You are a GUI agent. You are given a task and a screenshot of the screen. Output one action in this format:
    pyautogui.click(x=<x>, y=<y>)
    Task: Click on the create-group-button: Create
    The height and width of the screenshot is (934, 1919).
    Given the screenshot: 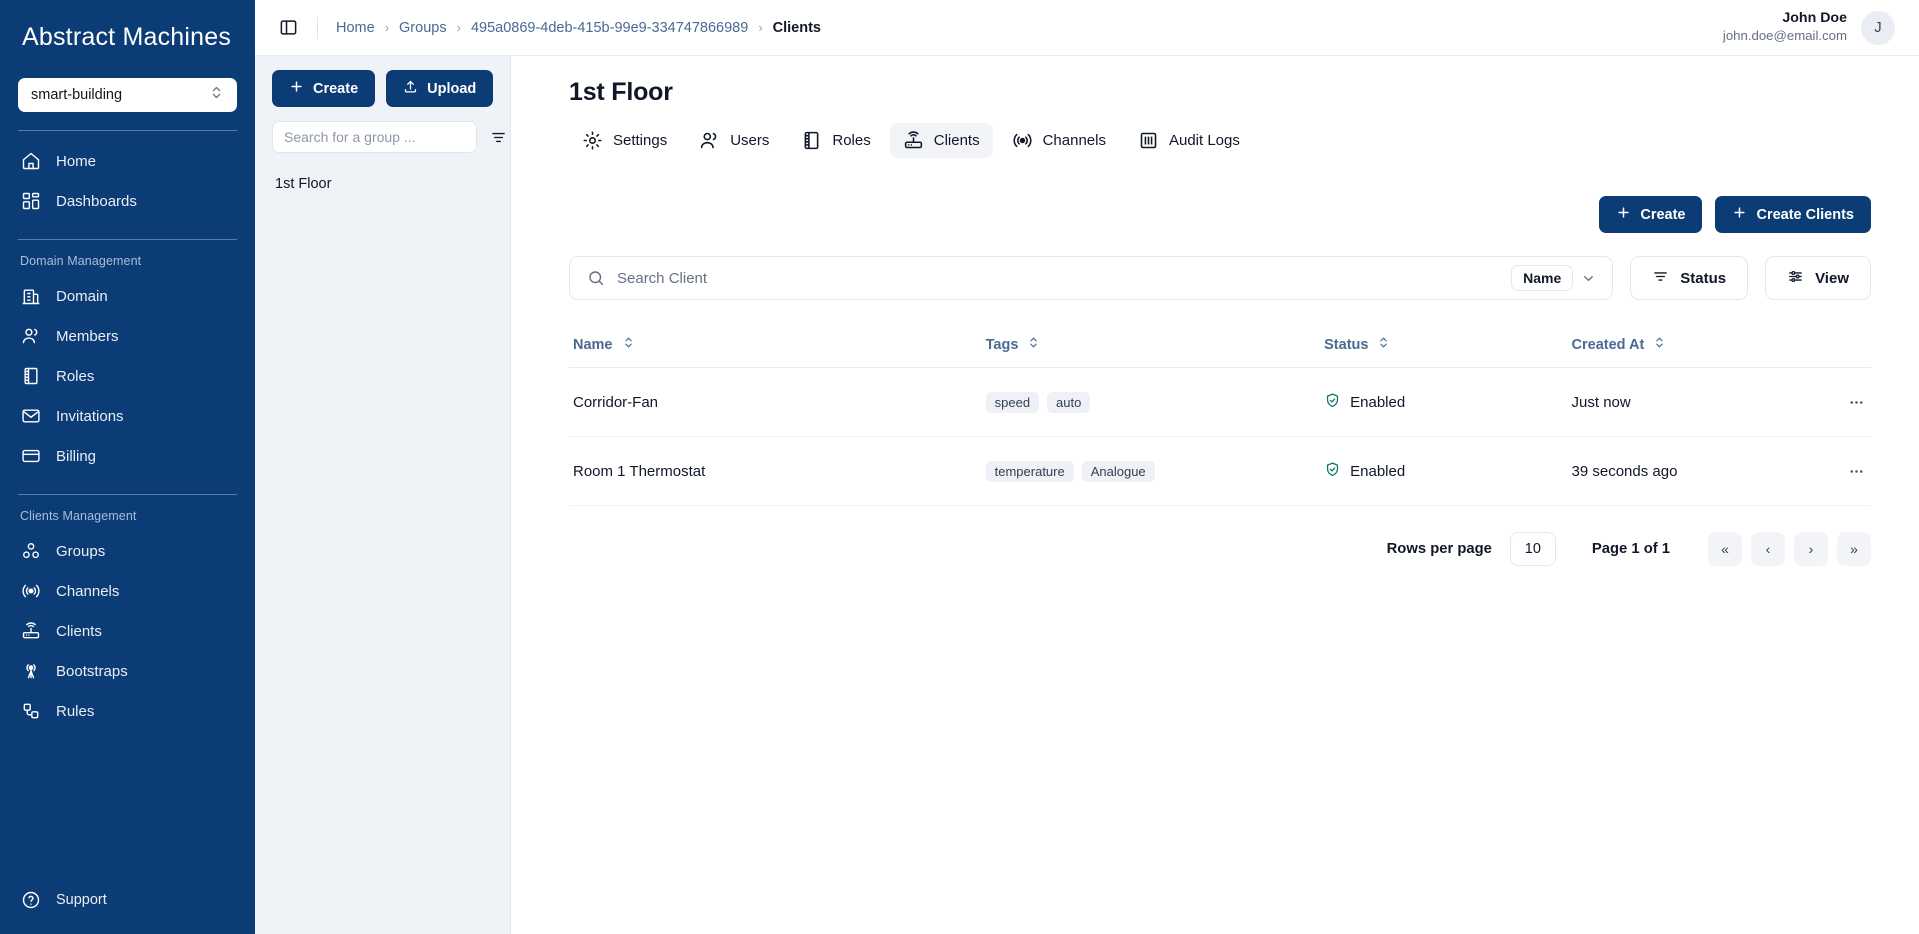 What is the action you would take?
    pyautogui.click(x=324, y=88)
    